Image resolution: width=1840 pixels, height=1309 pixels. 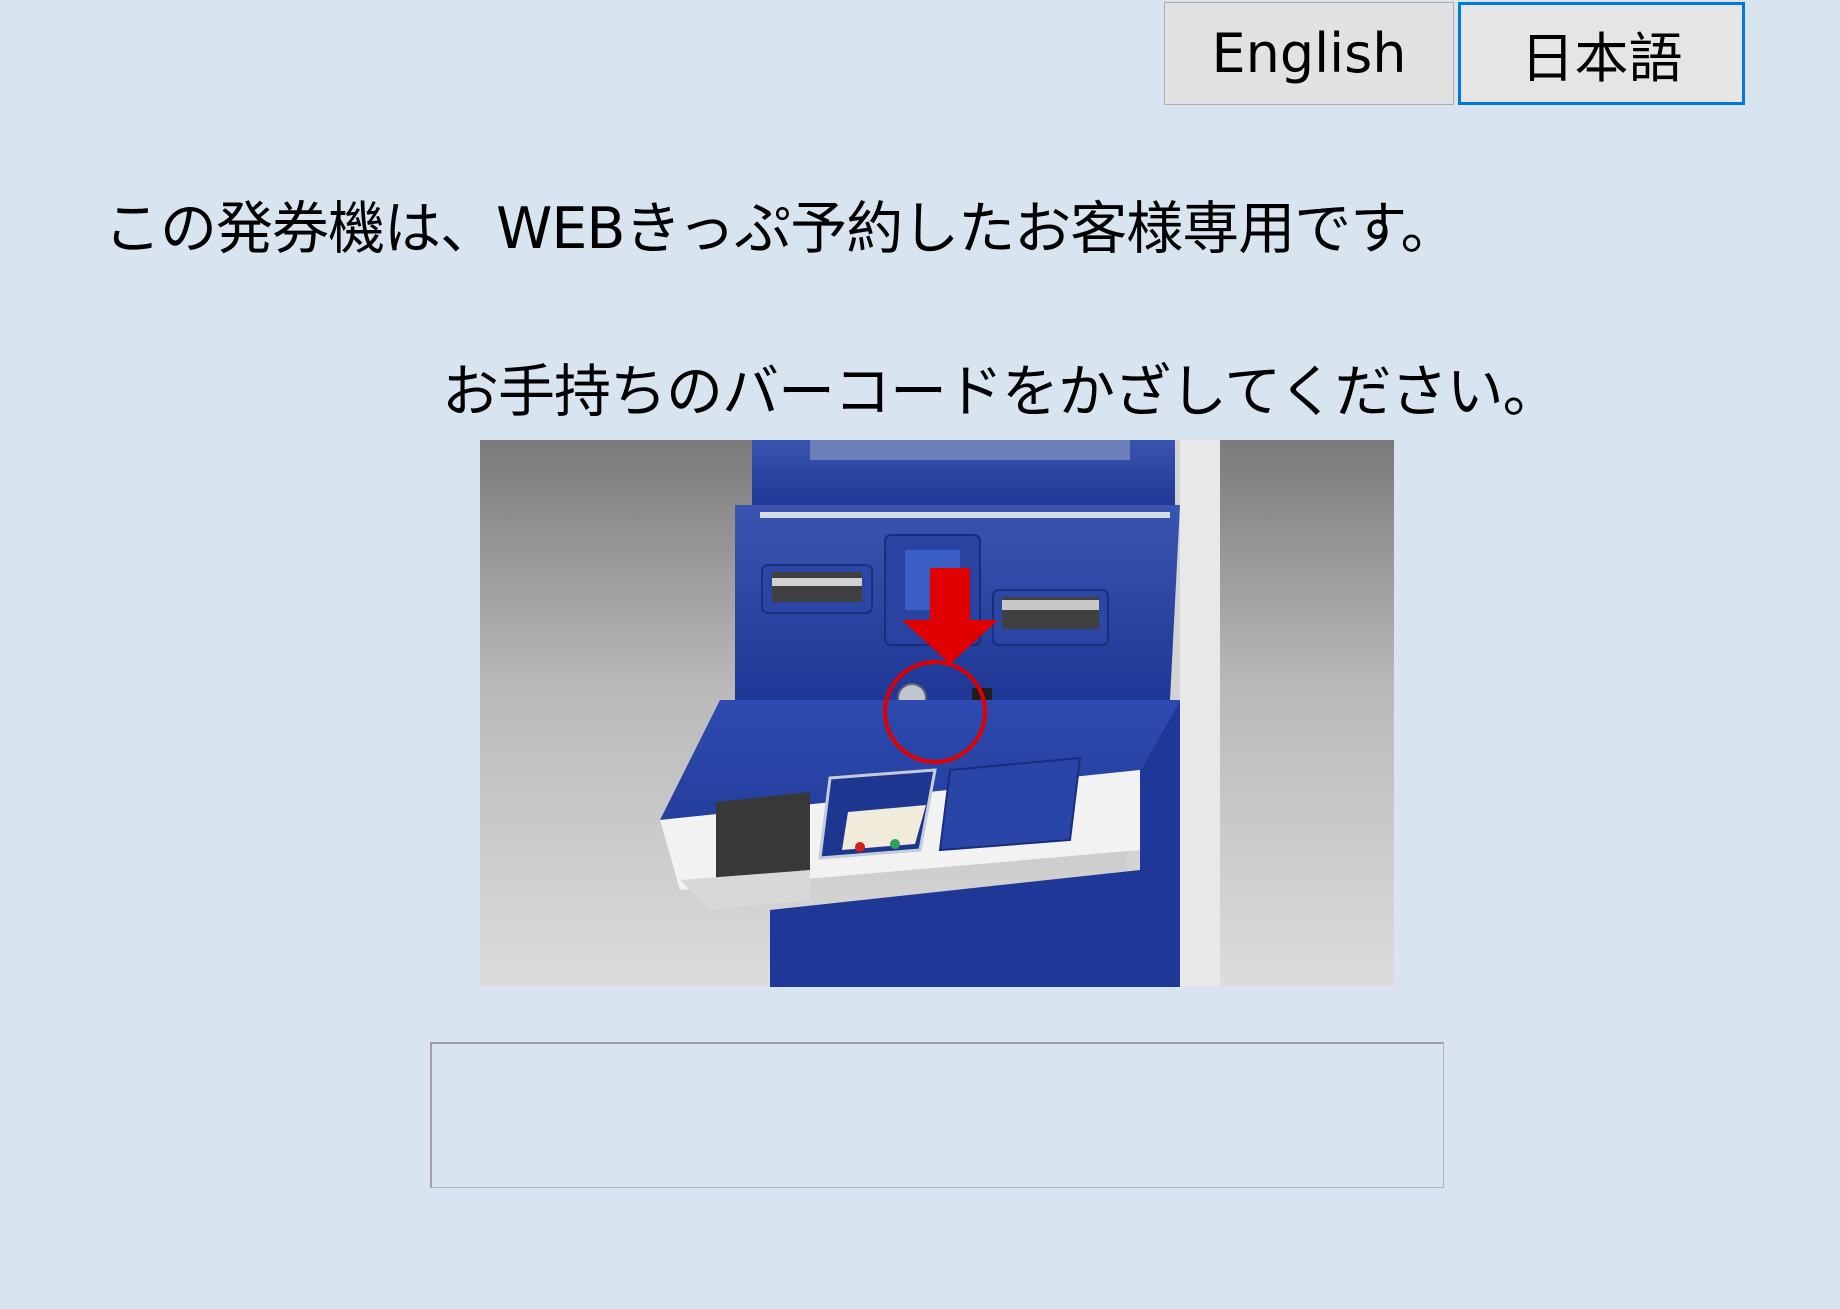 I want to click on japanese-language-button: 日本語, so click(x=1601, y=53).